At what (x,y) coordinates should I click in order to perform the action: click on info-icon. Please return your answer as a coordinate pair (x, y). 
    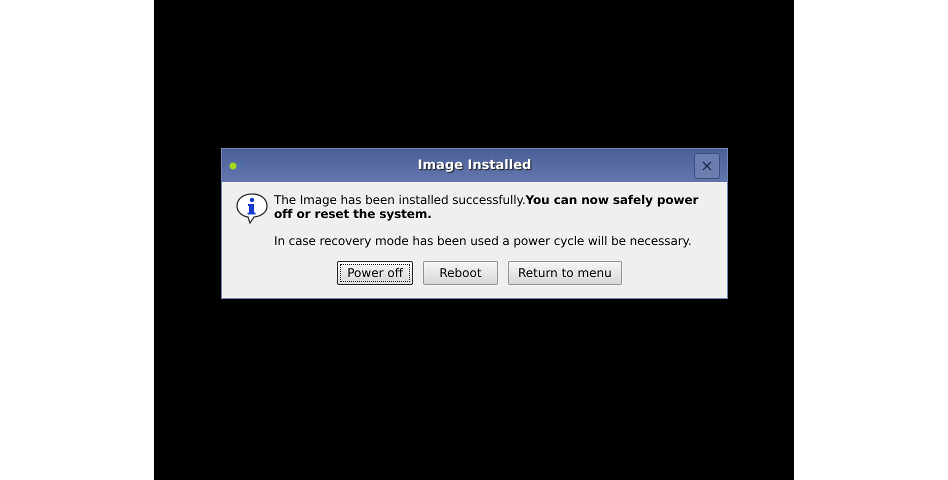
    Looking at the image, I should click on (252, 208).